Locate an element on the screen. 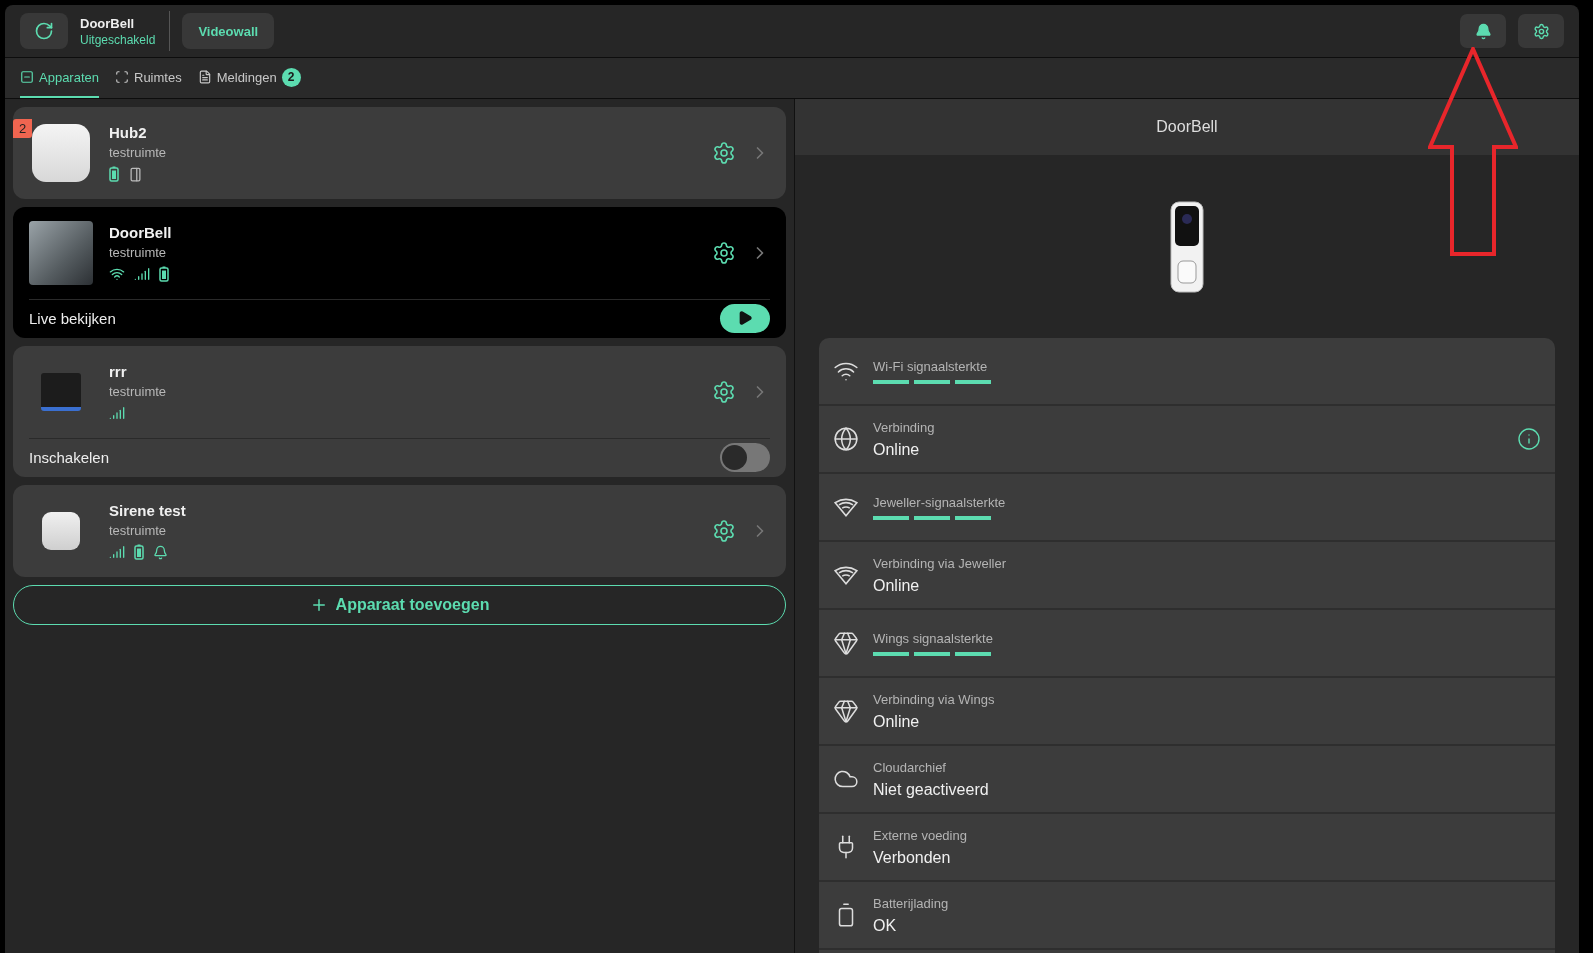  refresh-icon is located at coordinates (44, 31).